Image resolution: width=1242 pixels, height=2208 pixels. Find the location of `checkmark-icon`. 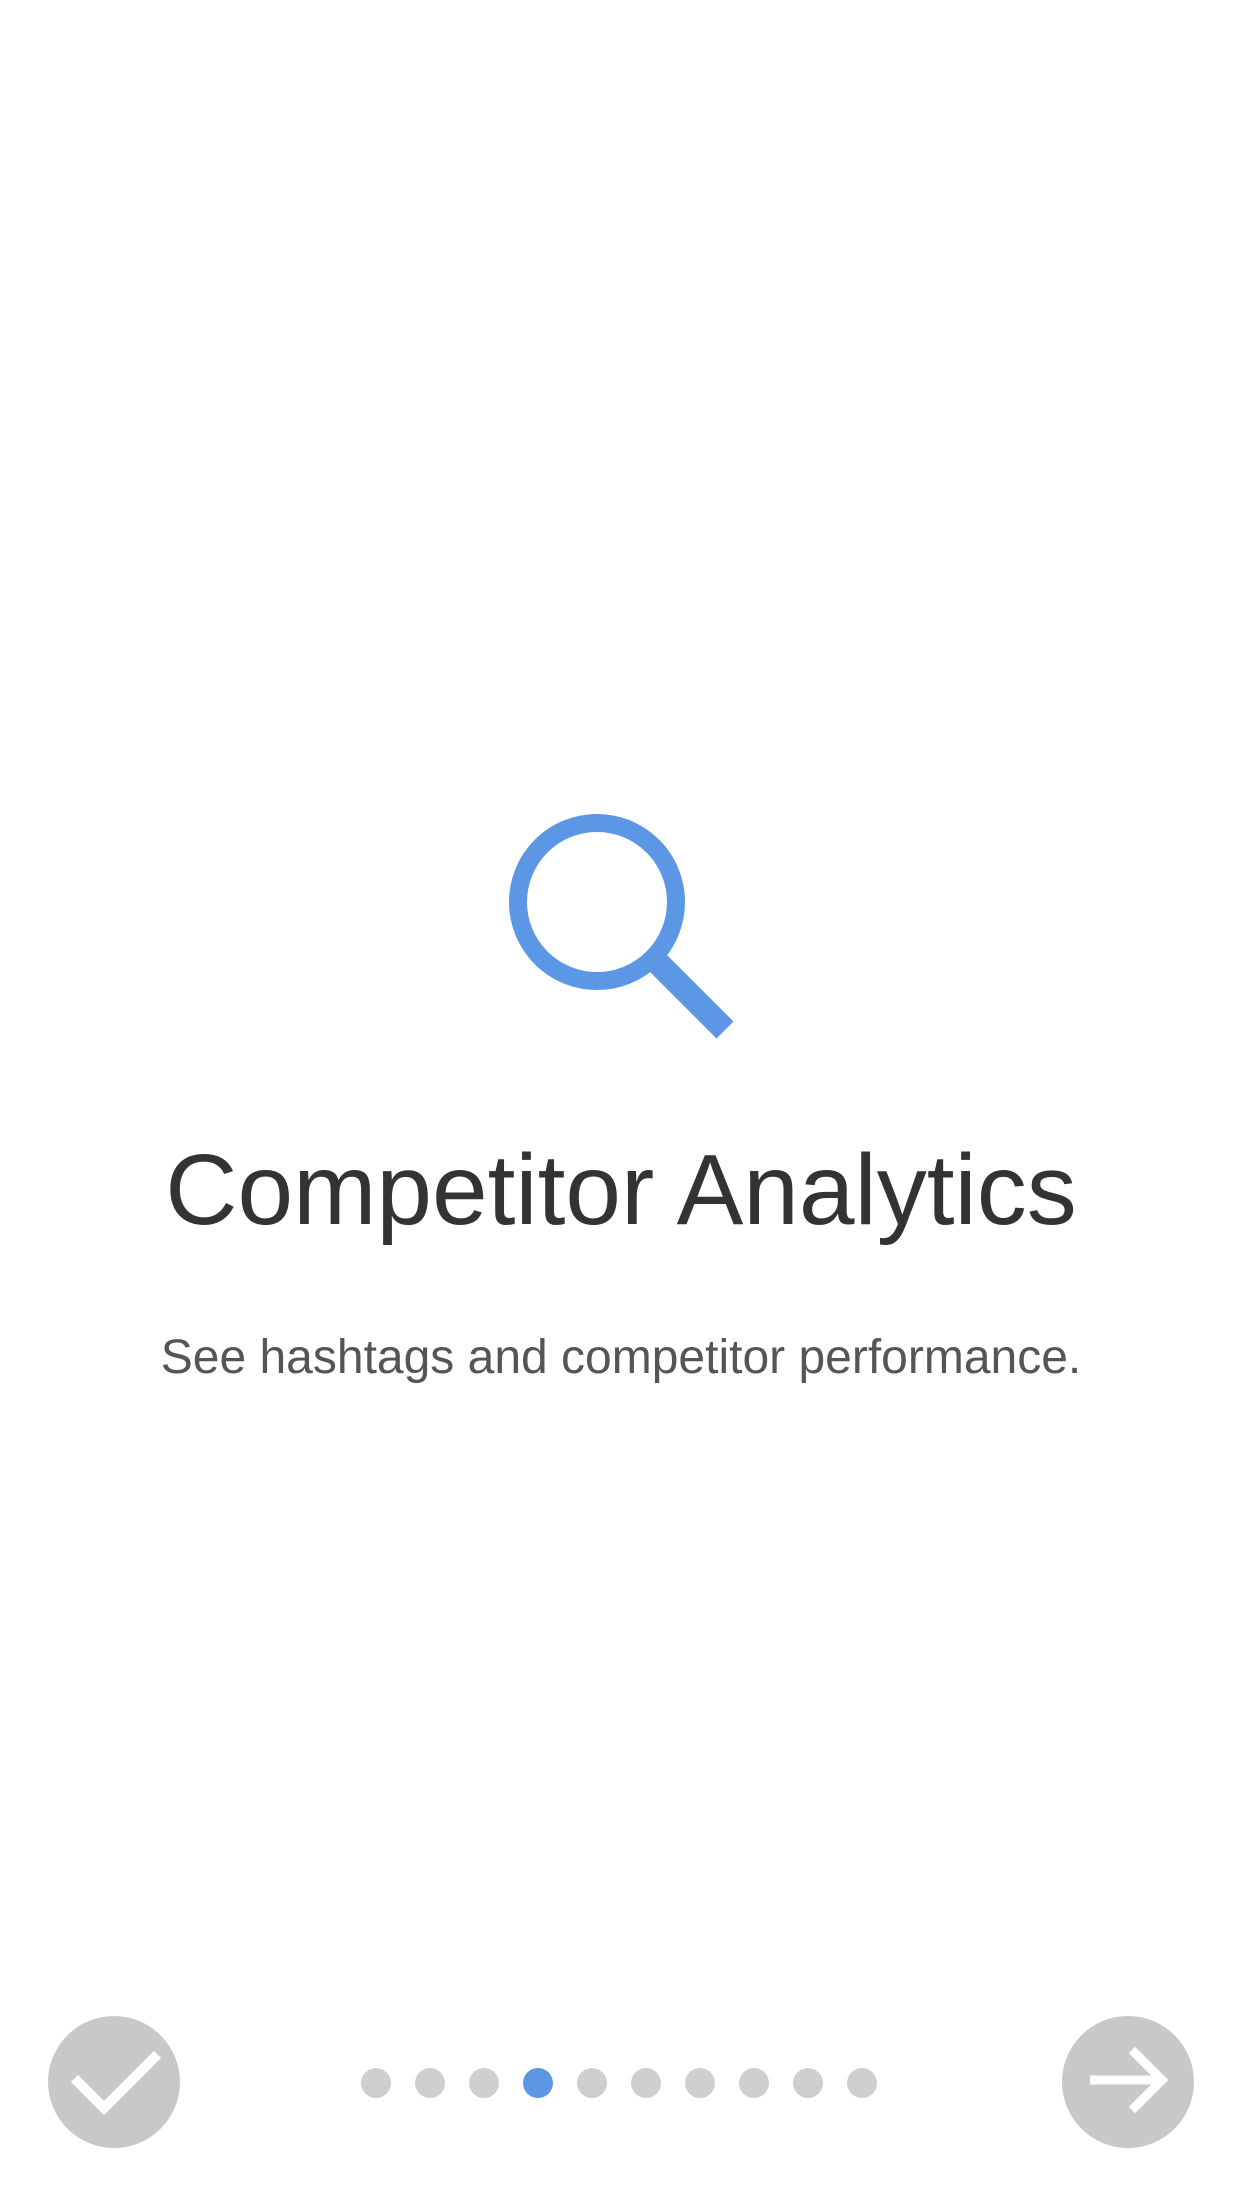

checkmark-icon is located at coordinates (116, 2083).